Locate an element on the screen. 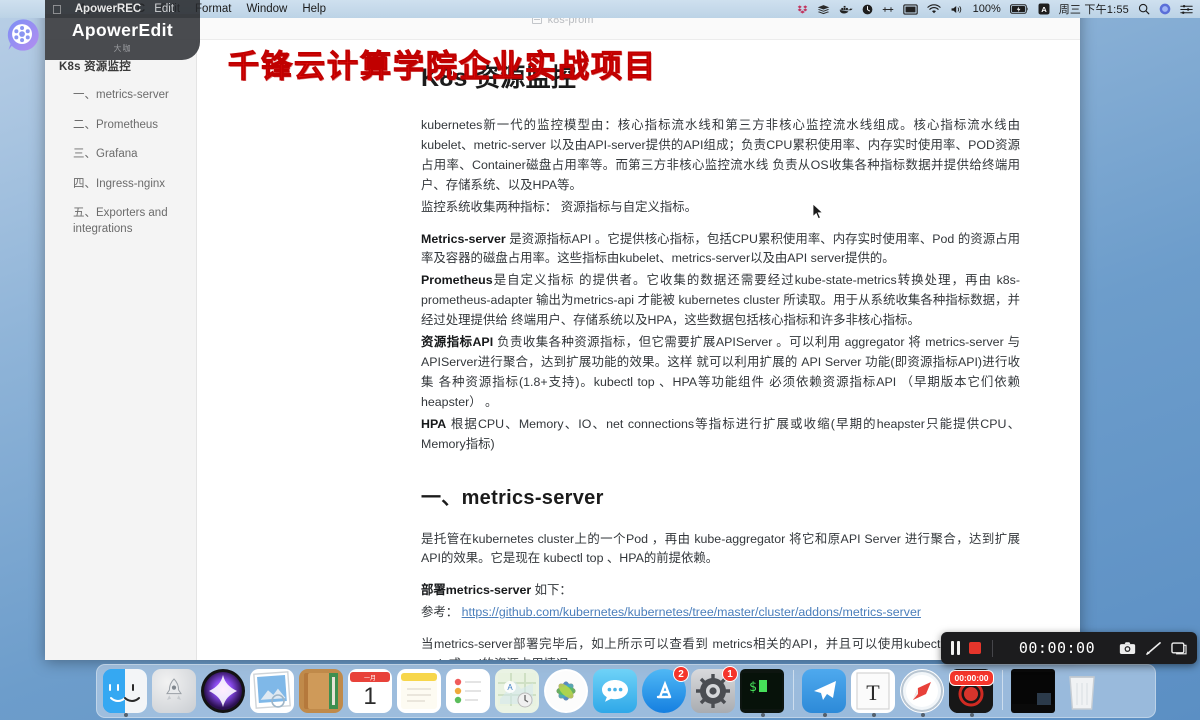 The height and width of the screenshot is (720, 1200). dock-item-calendar: 一月 1 is located at coordinates (370, 691).